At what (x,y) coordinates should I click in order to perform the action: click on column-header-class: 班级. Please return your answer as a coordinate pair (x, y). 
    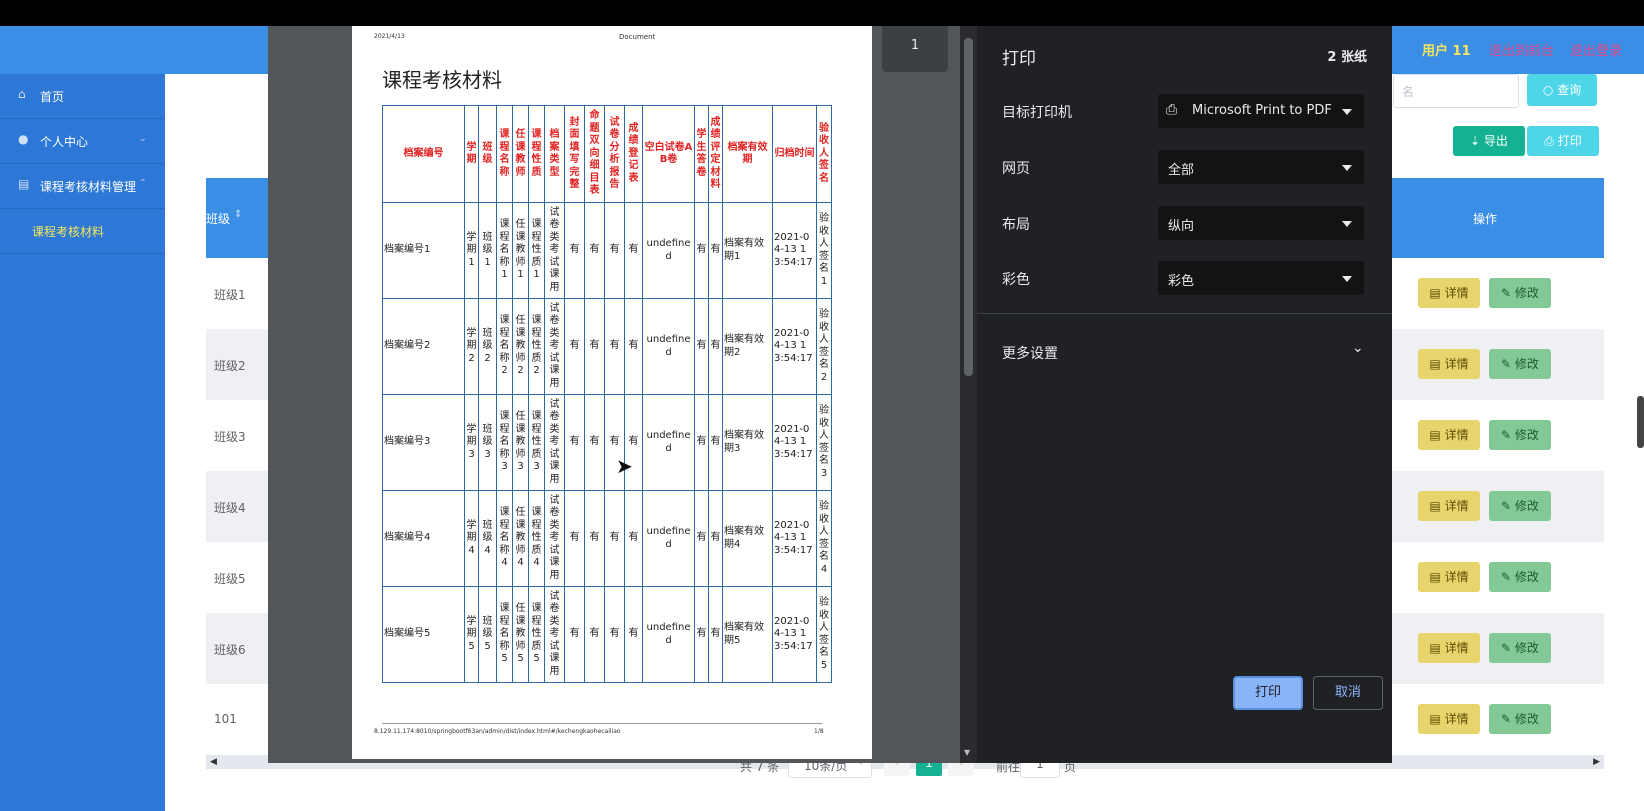
    Looking at the image, I should click on (218, 218).